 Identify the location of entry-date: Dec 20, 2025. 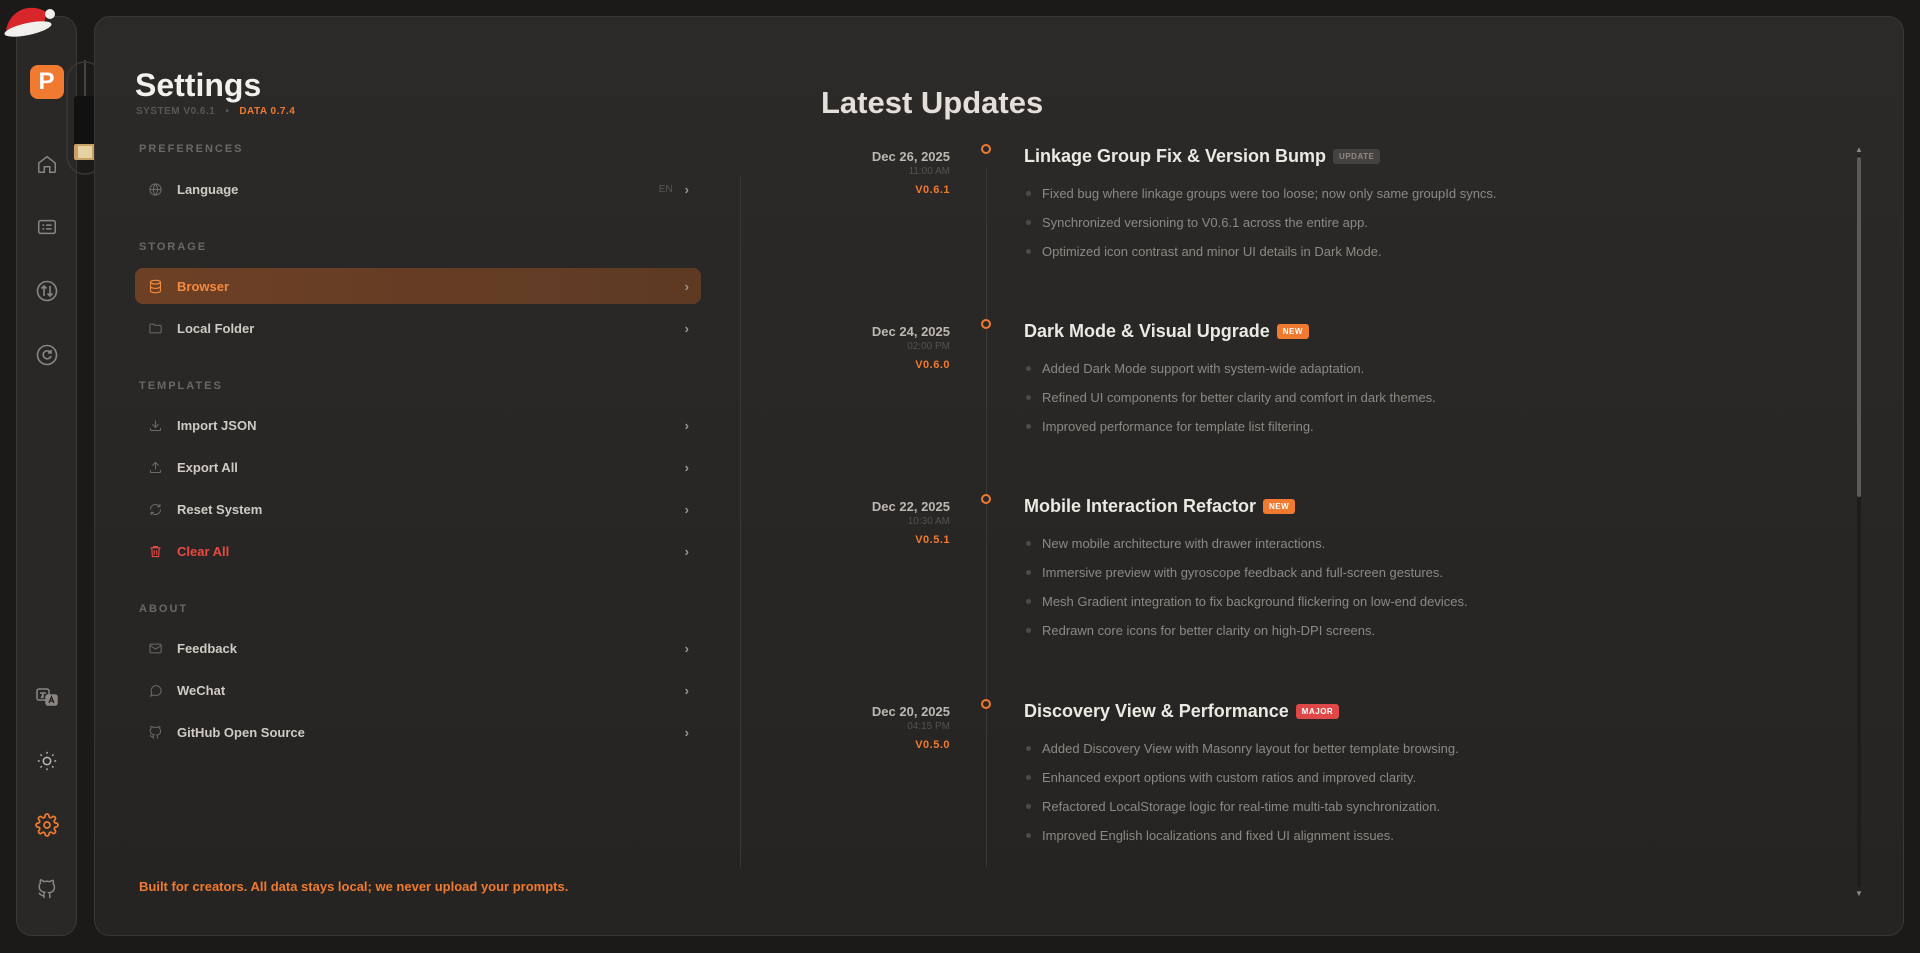
(910, 711).